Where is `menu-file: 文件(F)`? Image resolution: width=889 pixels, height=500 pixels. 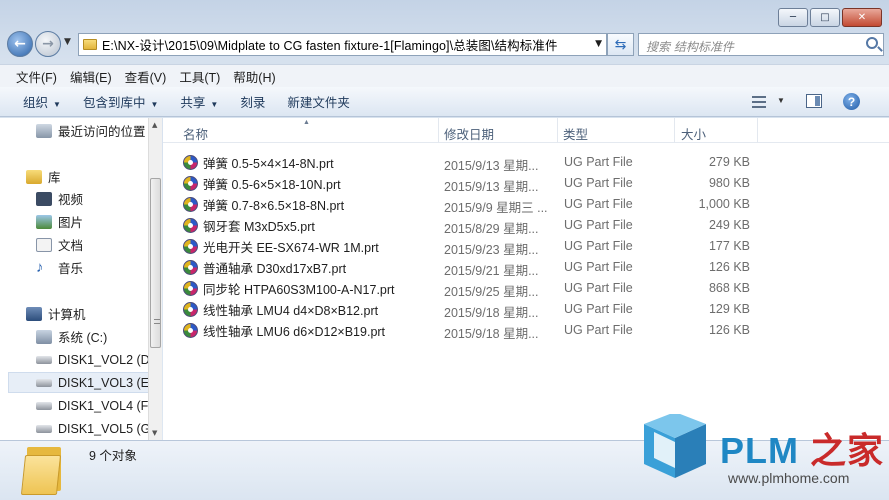 menu-file: 文件(F) is located at coordinates (36, 76).